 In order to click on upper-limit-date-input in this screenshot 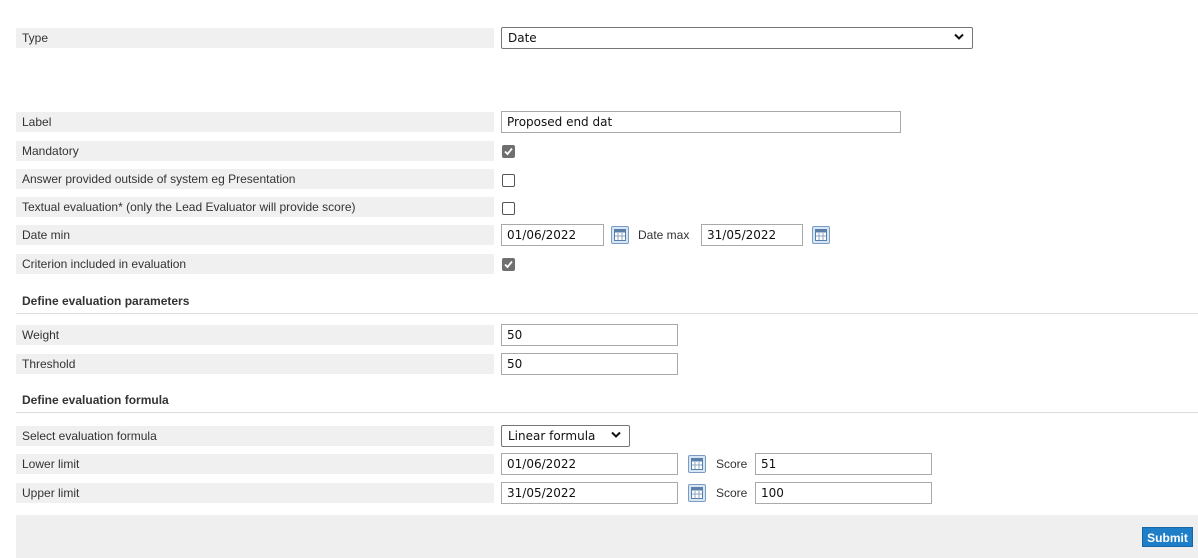, I will do `click(589, 493)`.